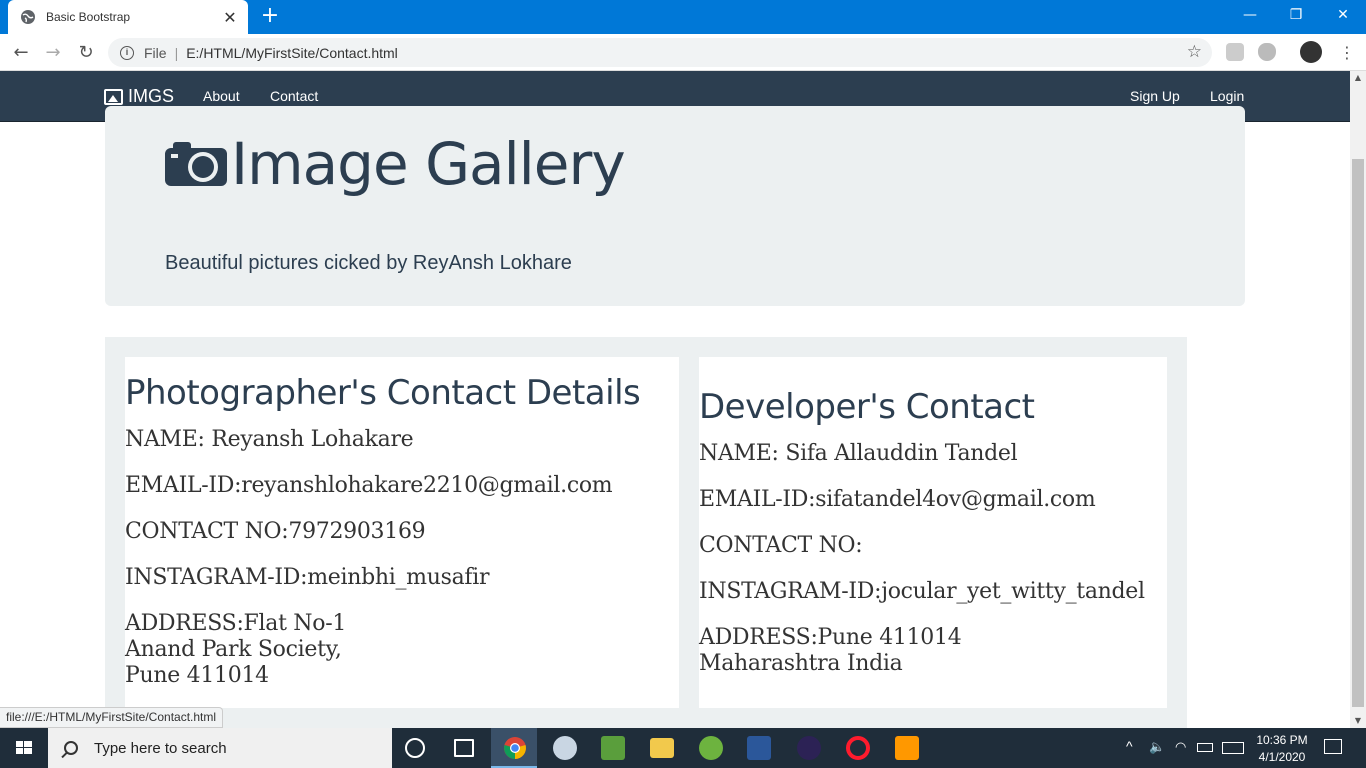 The width and height of the screenshot is (1366, 768). Describe the element at coordinates (781, 545) in the screenshot. I see `developer-phone: CONTACT NO:` at that location.